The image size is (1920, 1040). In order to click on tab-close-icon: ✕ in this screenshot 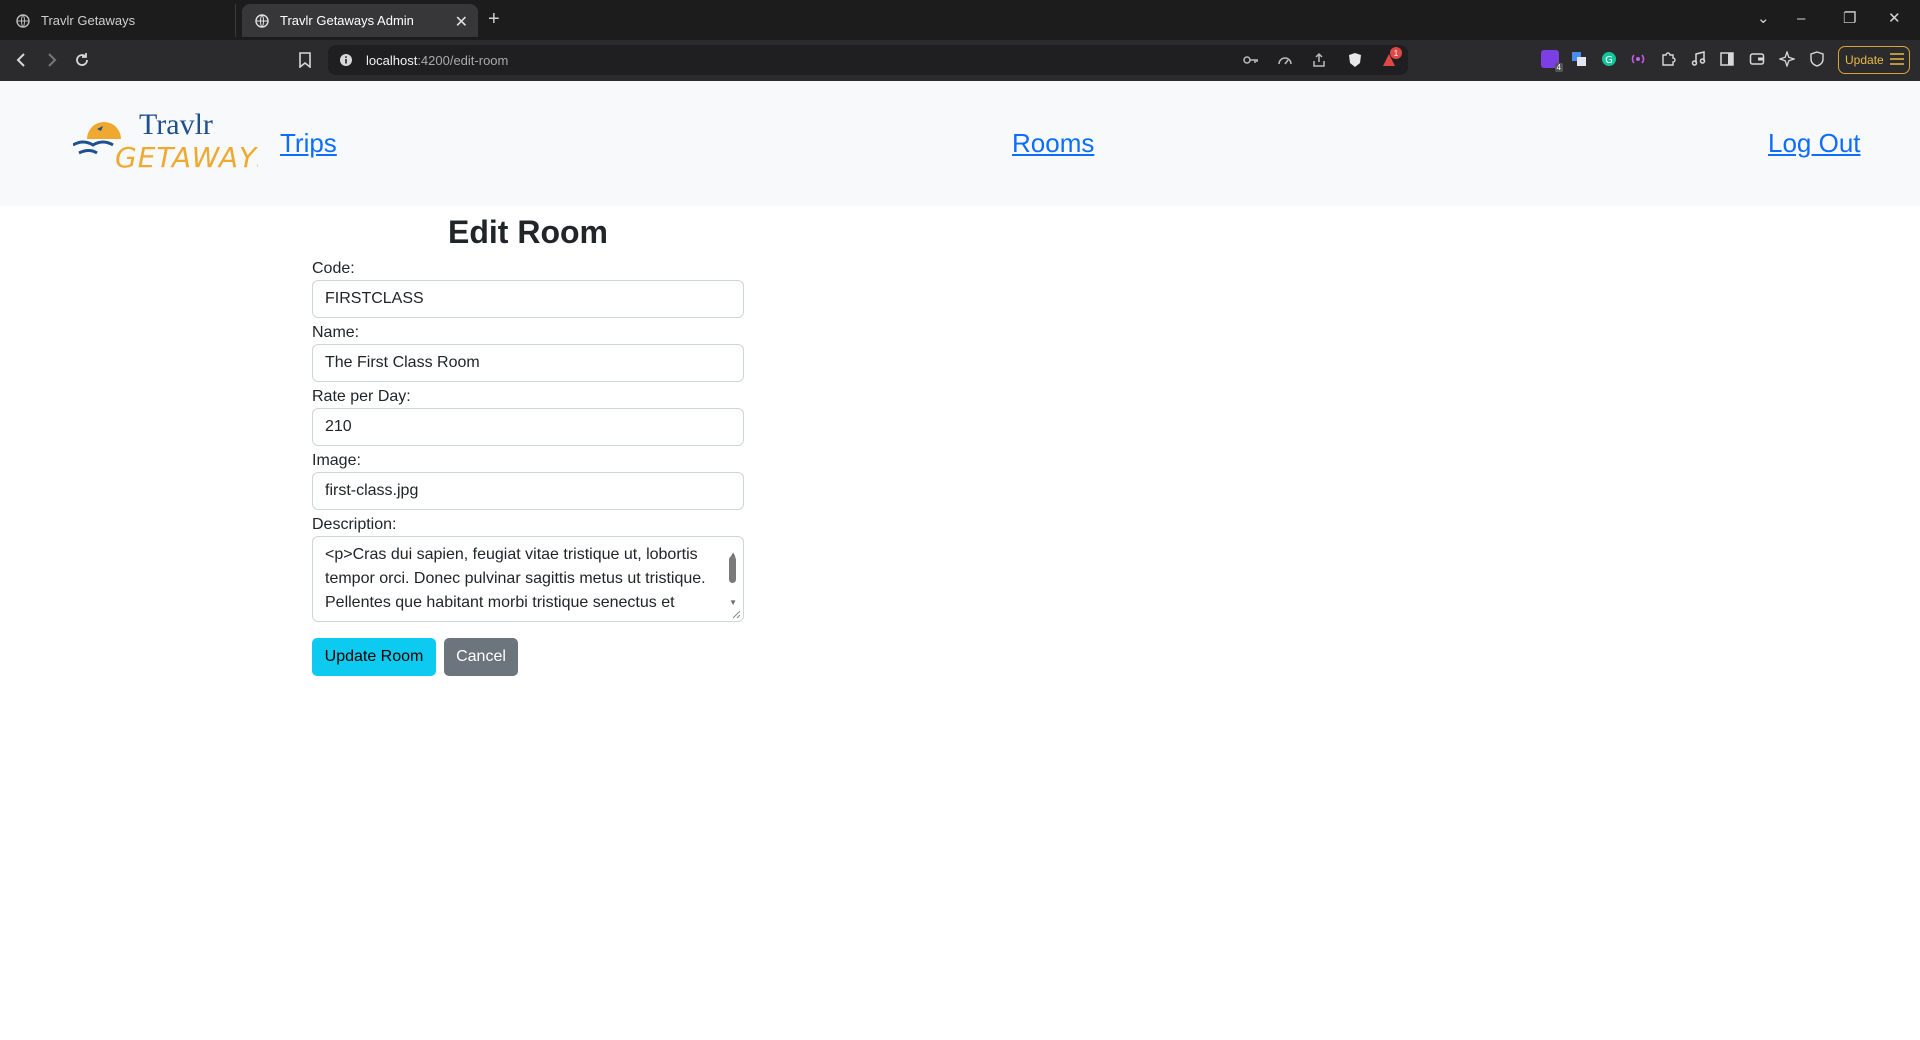, I will do `click(461, 22)`.